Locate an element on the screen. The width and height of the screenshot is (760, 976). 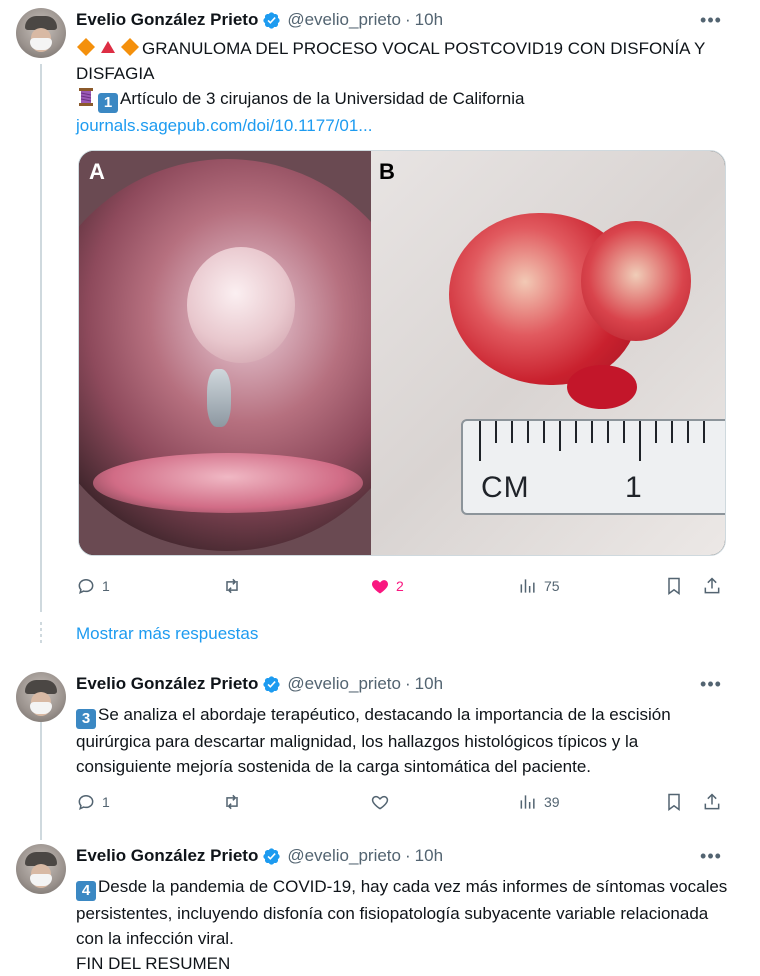
thread-spool-icon is located at coordinates (86, 97).